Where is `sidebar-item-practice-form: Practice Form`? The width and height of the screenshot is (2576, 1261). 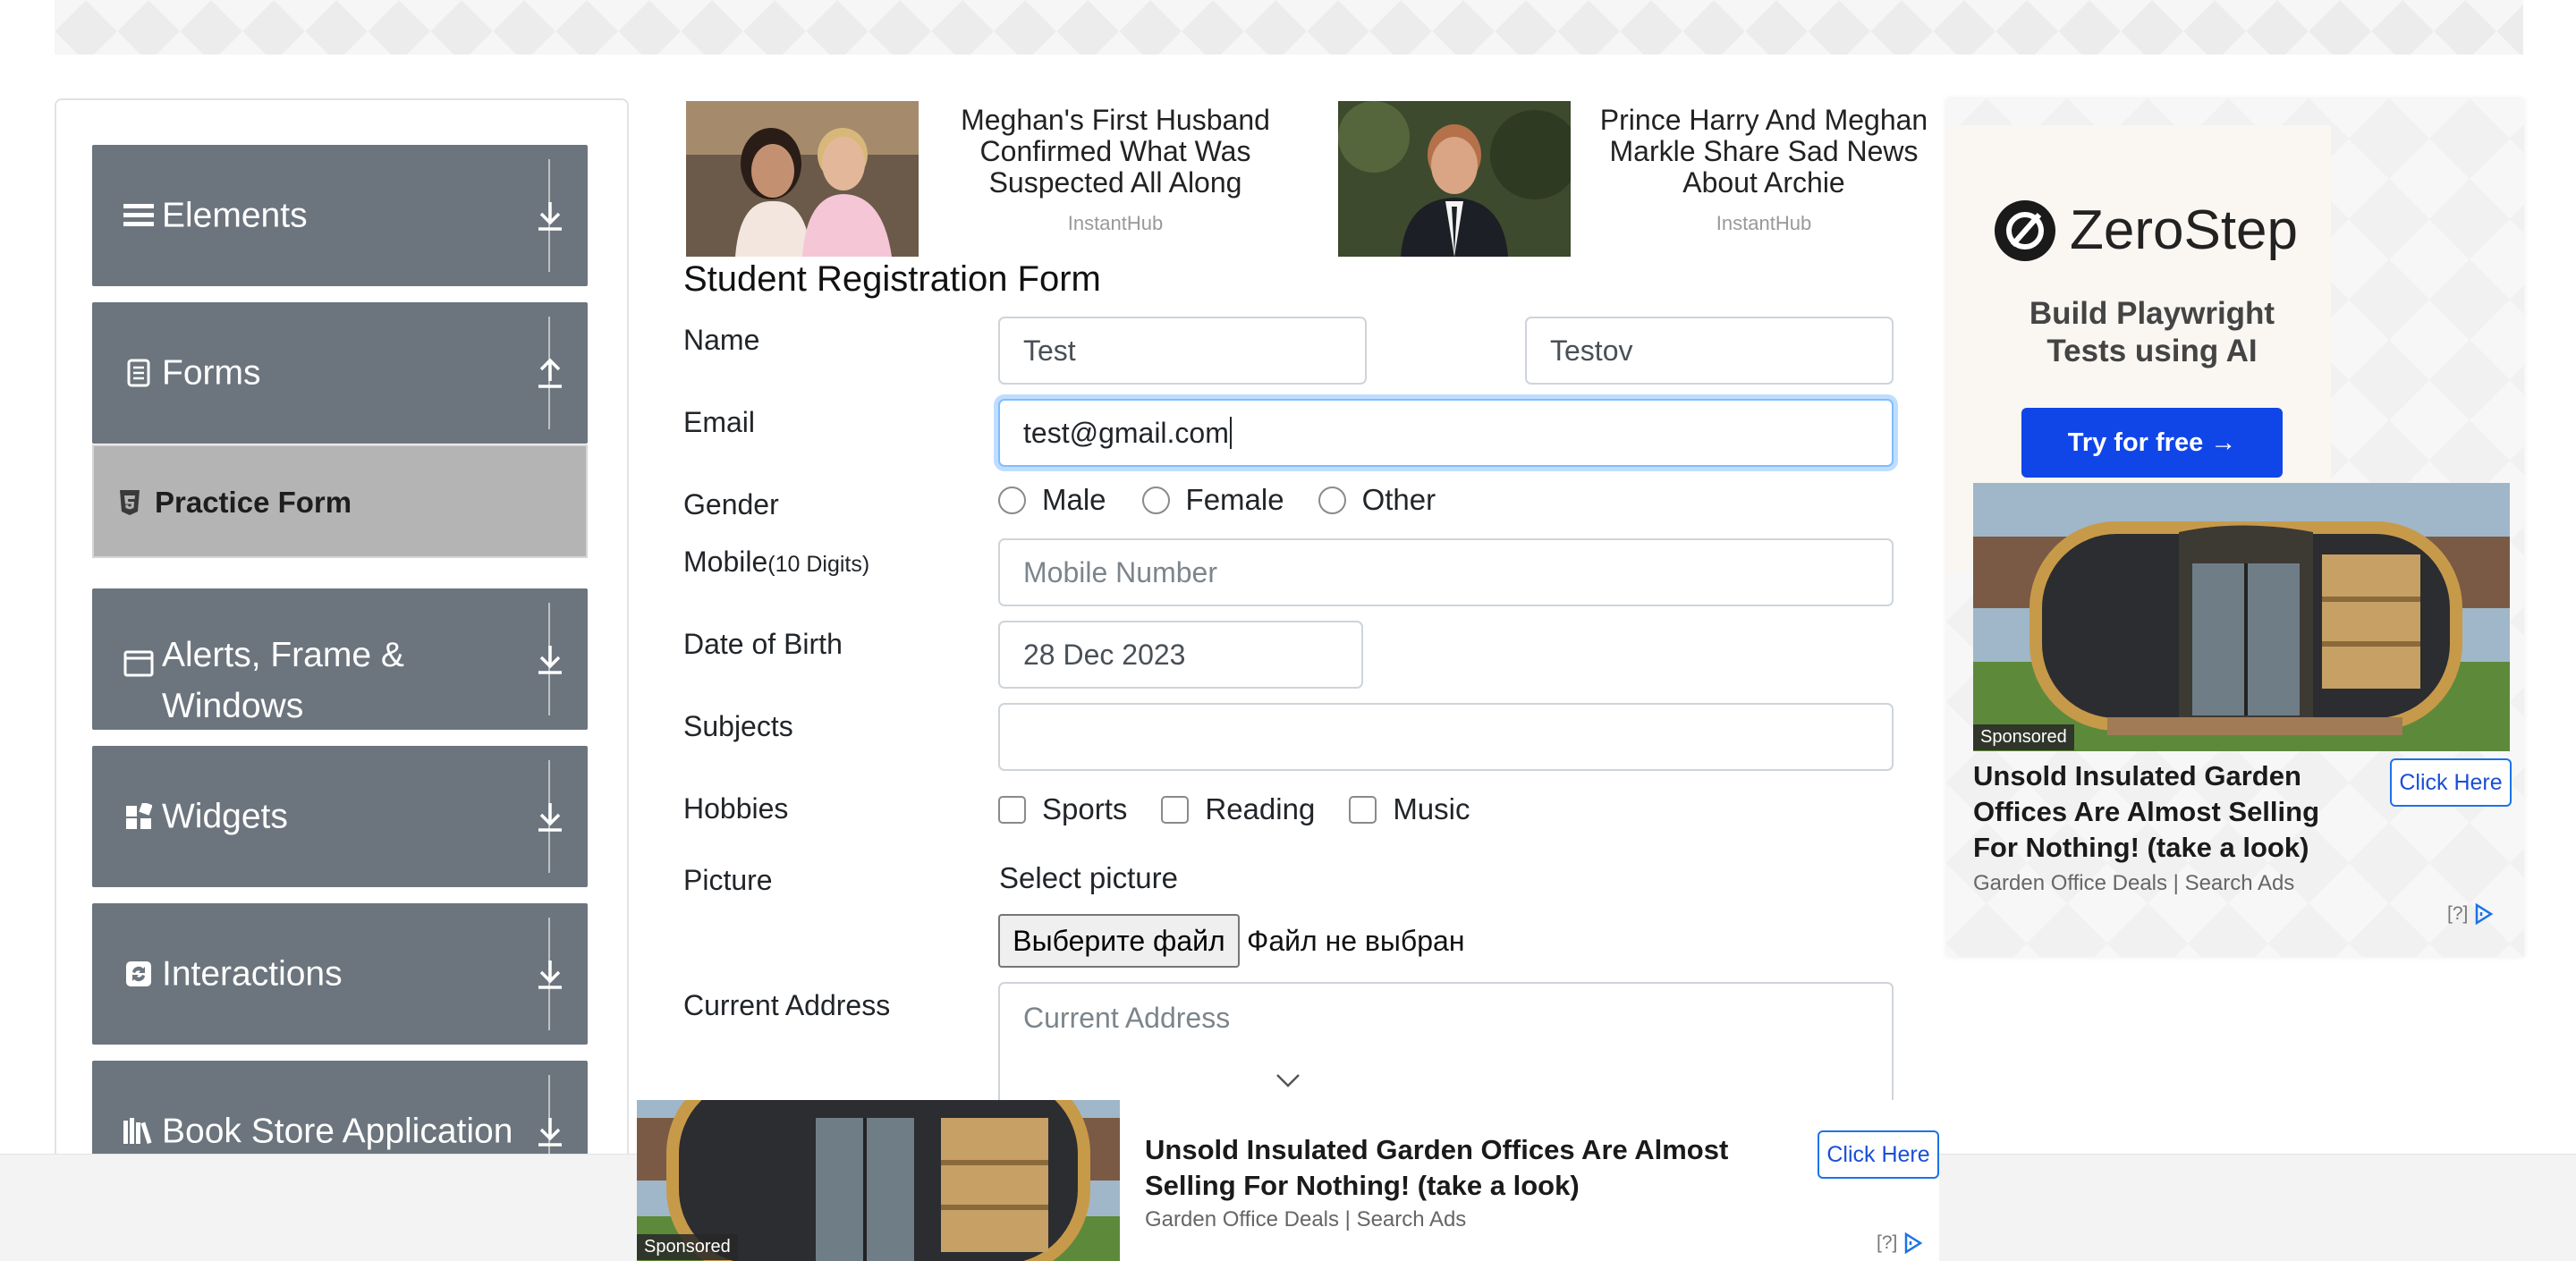 sidebar-item-practice-form: Practice Form is located at coordinates (340, 501).